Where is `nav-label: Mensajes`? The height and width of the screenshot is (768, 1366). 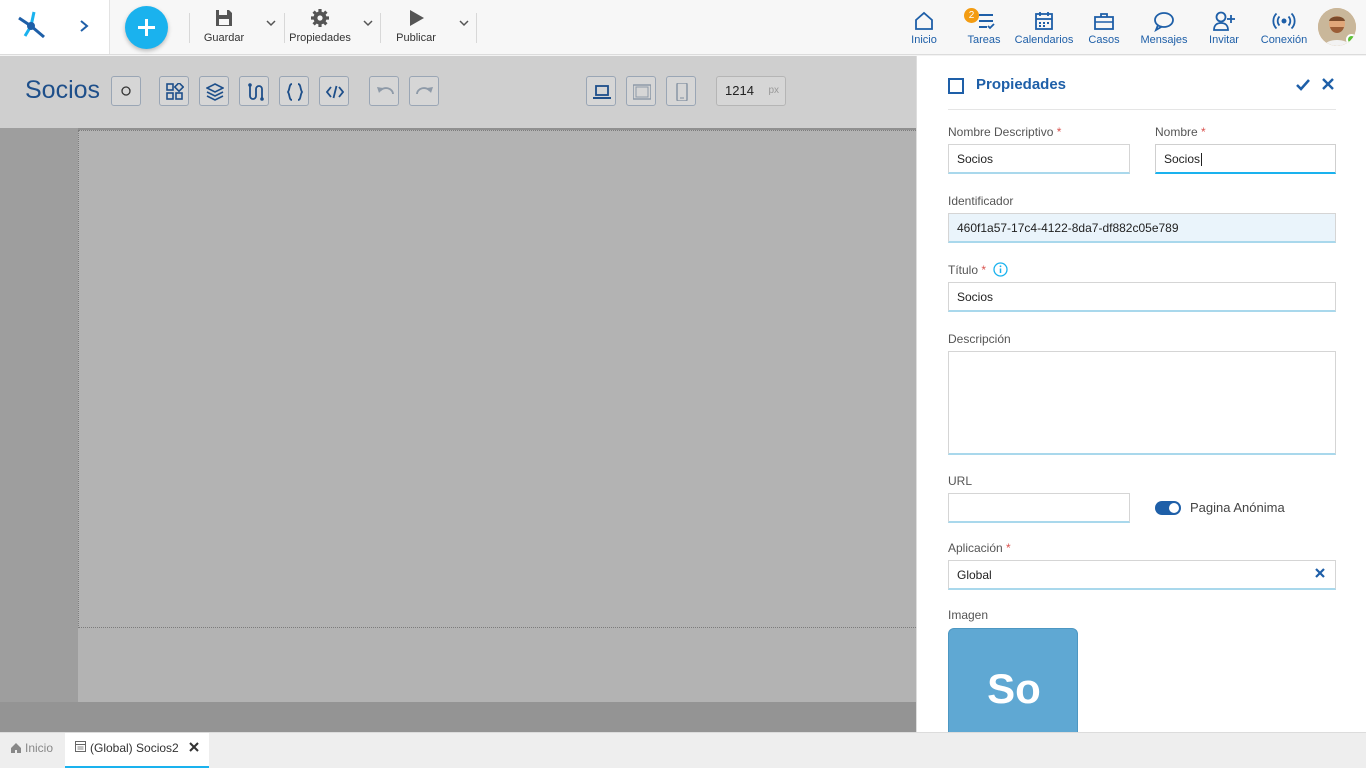
nav-label: Mensajes is located at coordinates (1164, 40).